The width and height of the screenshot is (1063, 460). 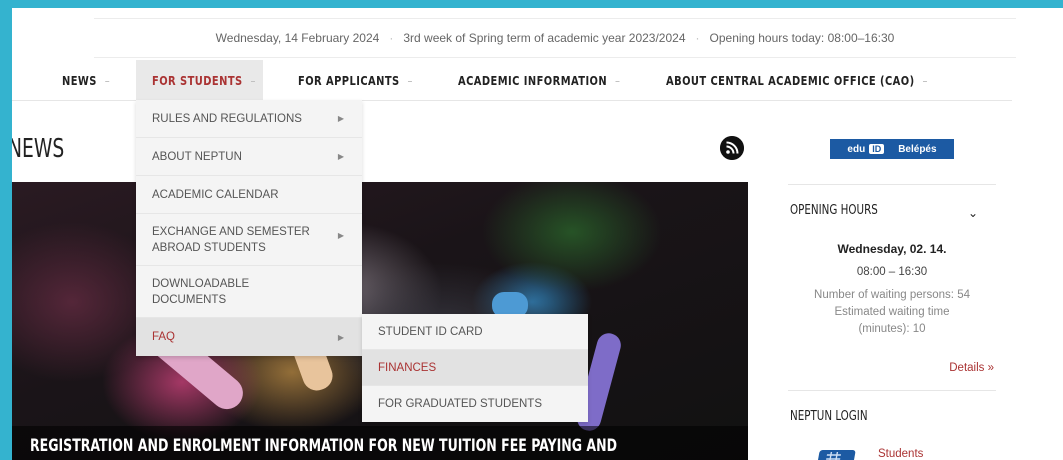 I want to click on nav-for-students: FOR STUDENTS –, so click(x=204, y=80).